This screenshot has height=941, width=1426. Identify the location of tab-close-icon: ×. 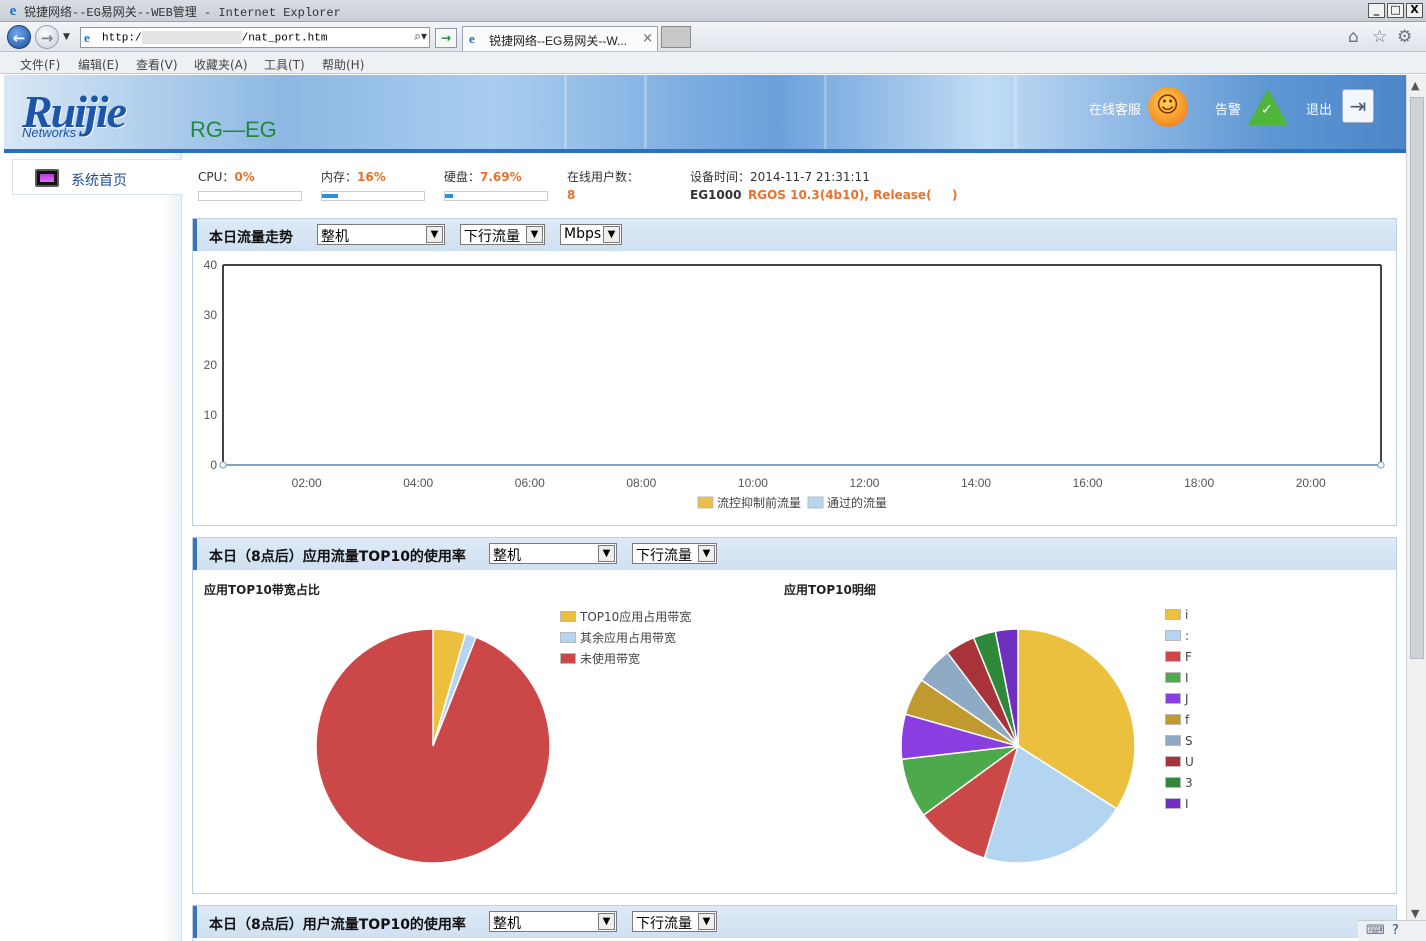
(647, 38).